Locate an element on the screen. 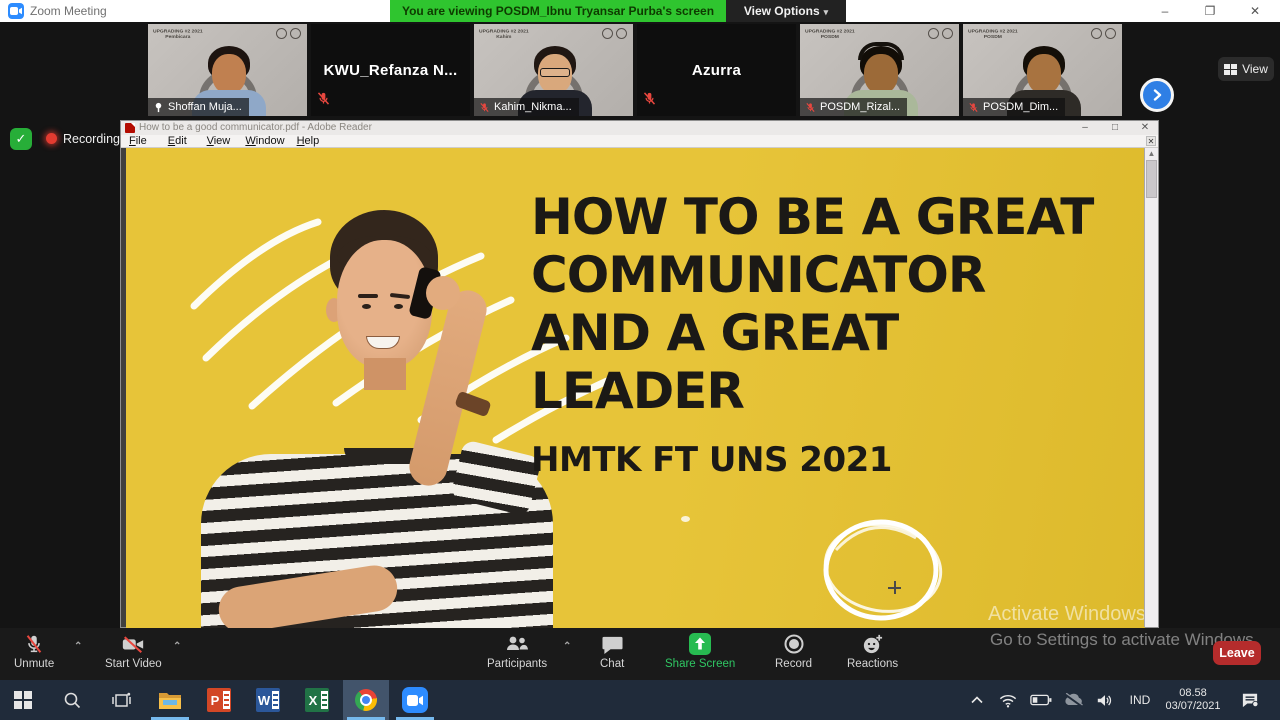  leave-button: Leave is located at coordinates (1237, 653).